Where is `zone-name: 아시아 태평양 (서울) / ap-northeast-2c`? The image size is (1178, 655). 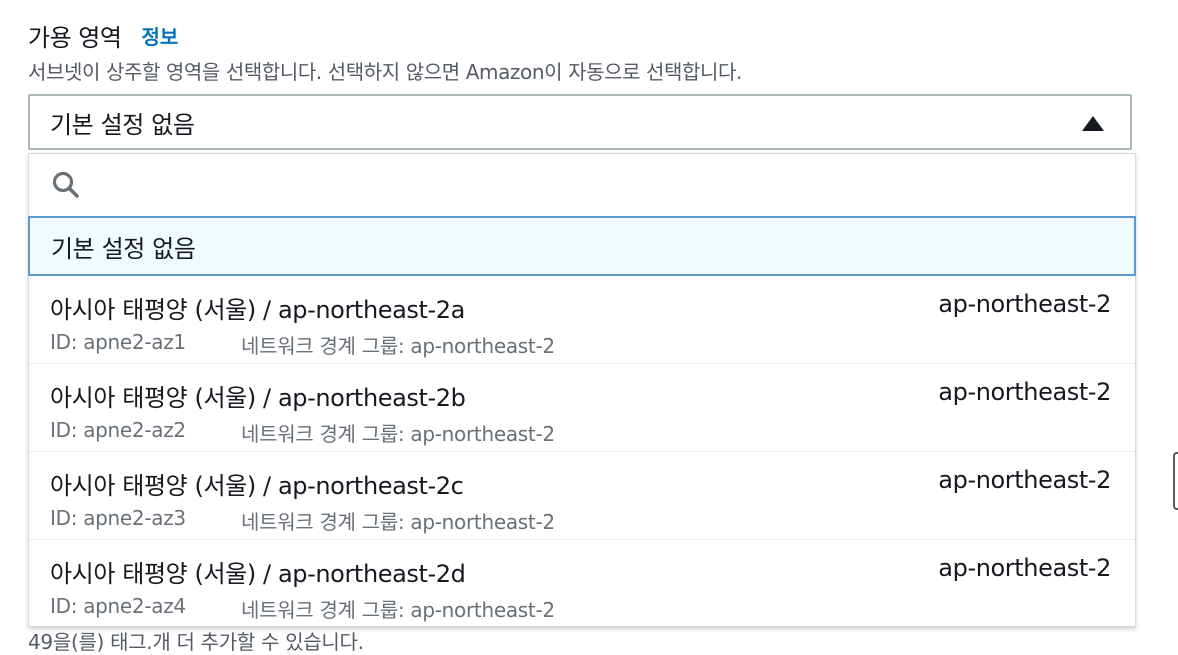 zone-name: 아시아 태평양 (서울) / ap-northeast-2c is located at coordinates (257, 486).